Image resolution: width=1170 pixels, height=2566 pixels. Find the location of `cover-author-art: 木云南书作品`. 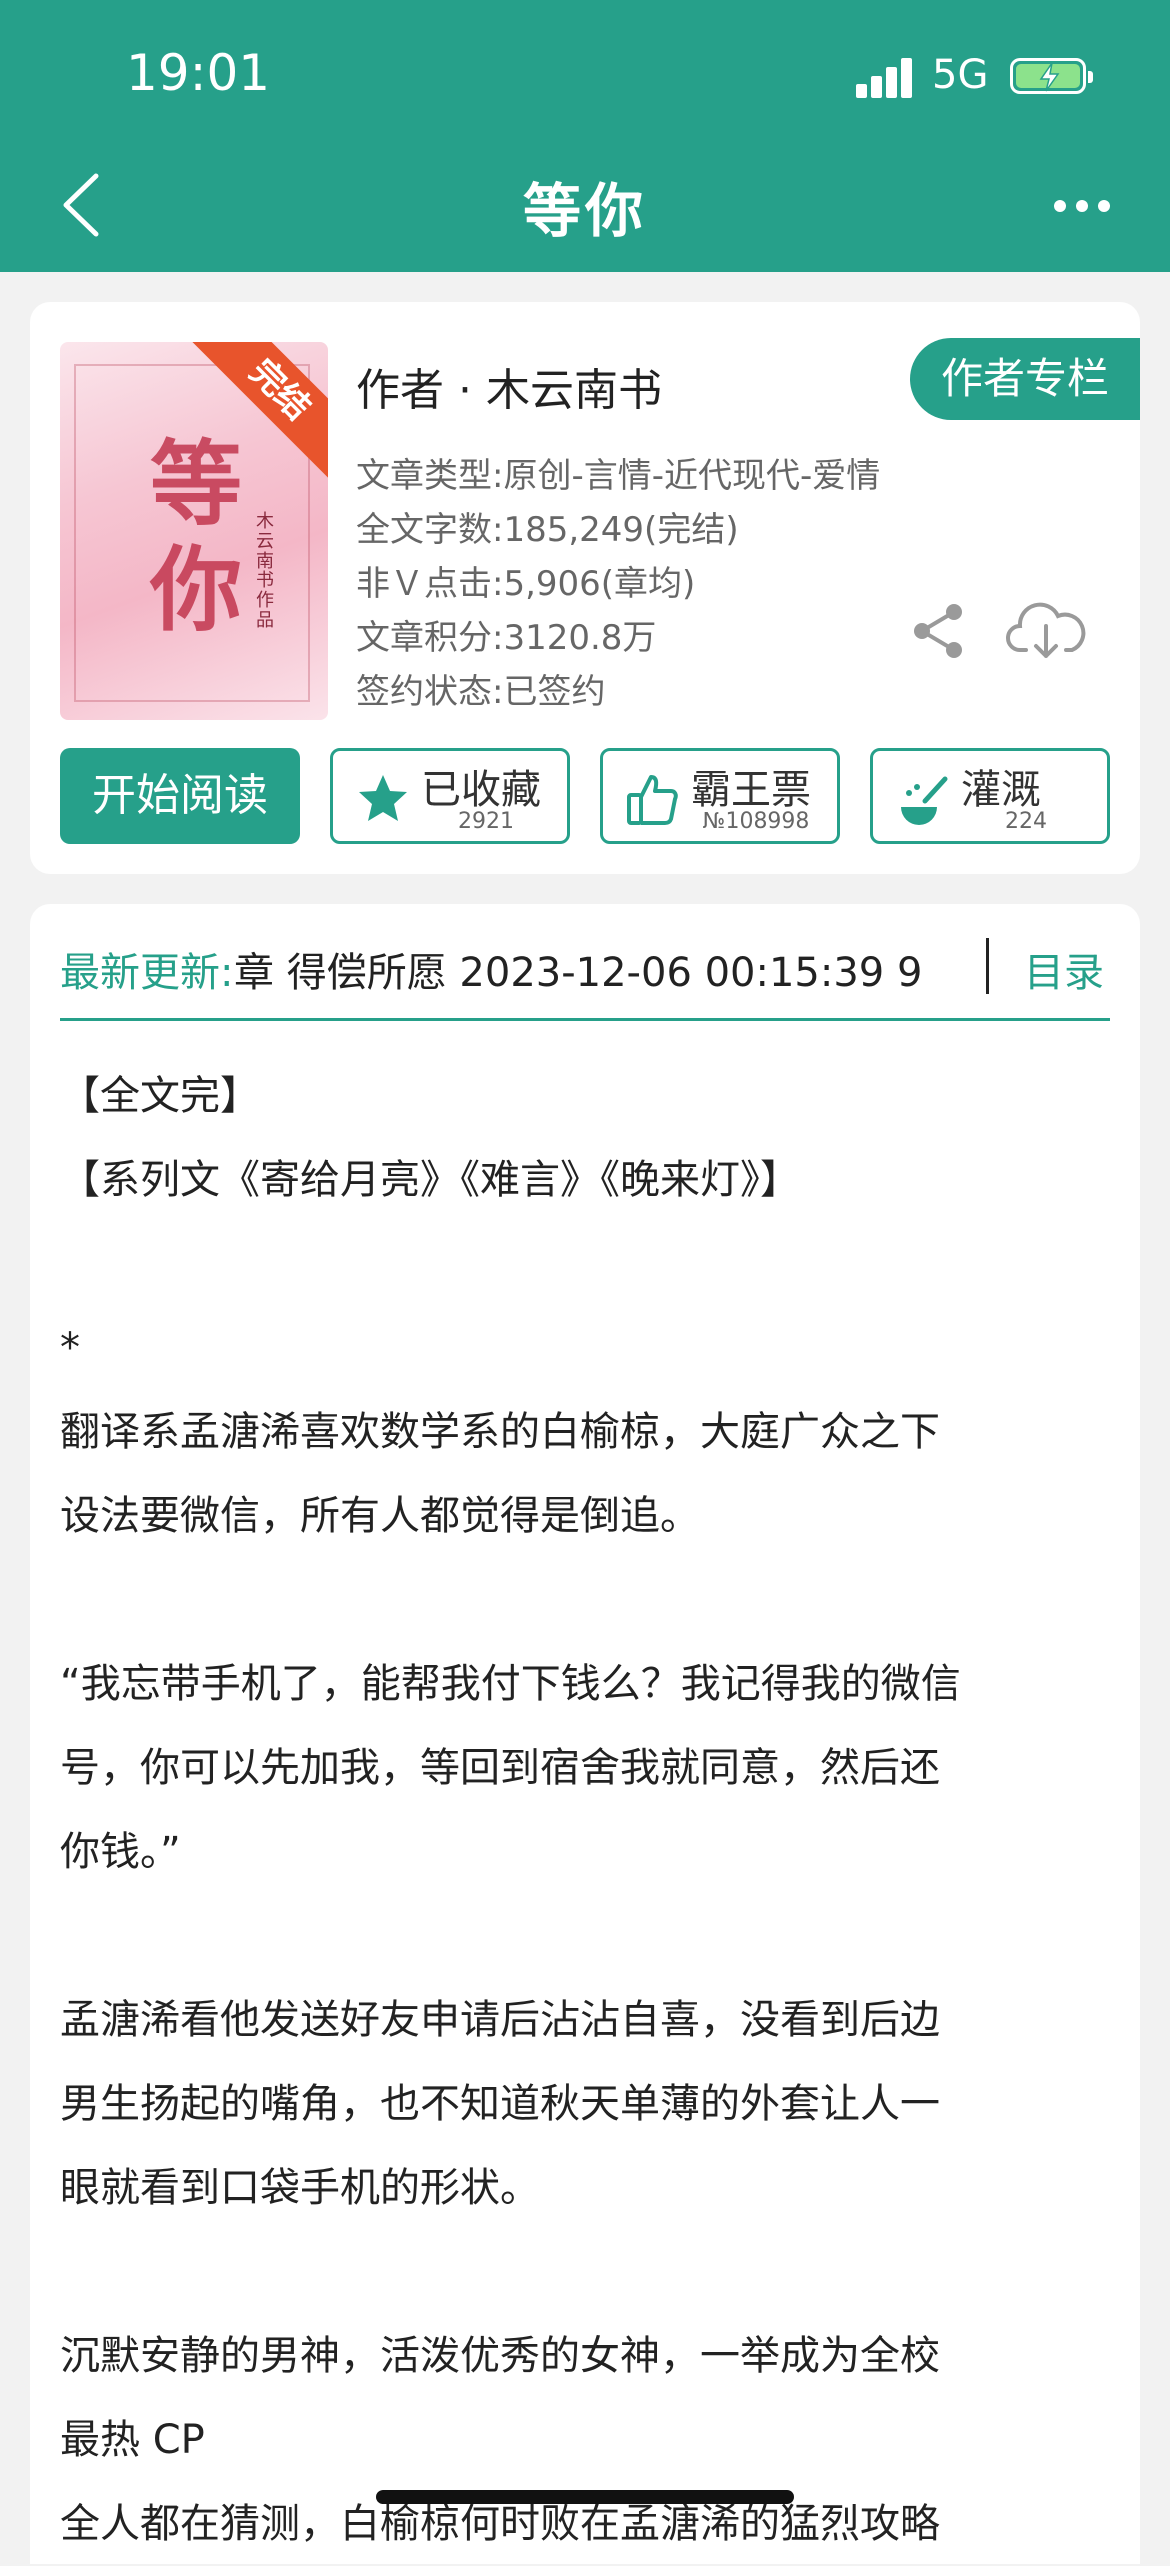

cover-author-art: 木云南书作品 is located at coordinates (265, 571).